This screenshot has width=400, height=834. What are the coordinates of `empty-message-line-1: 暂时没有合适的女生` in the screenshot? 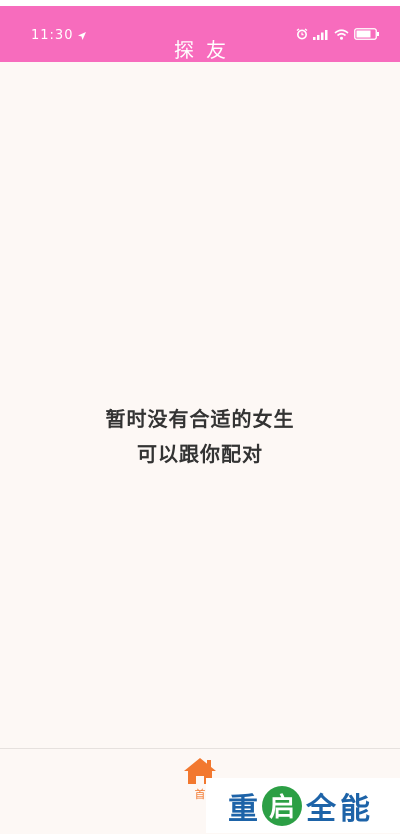 It's located at (200, 419).